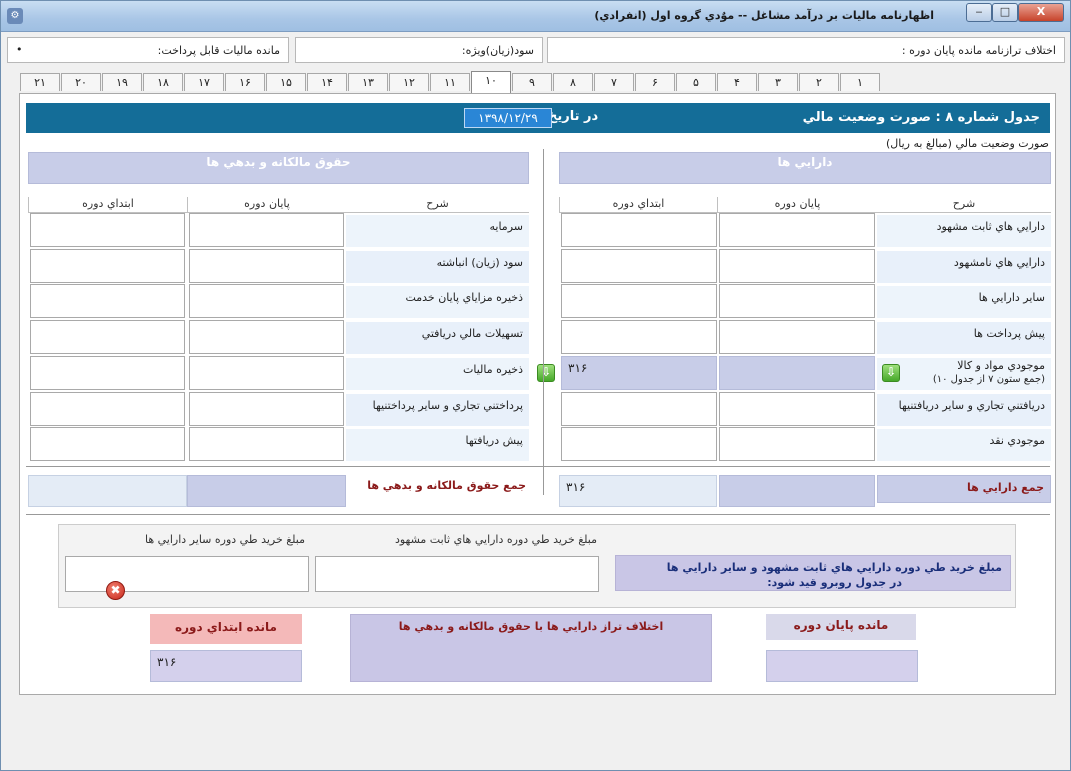  I want to click on tab-20: ٢٠, so click(81, 82).